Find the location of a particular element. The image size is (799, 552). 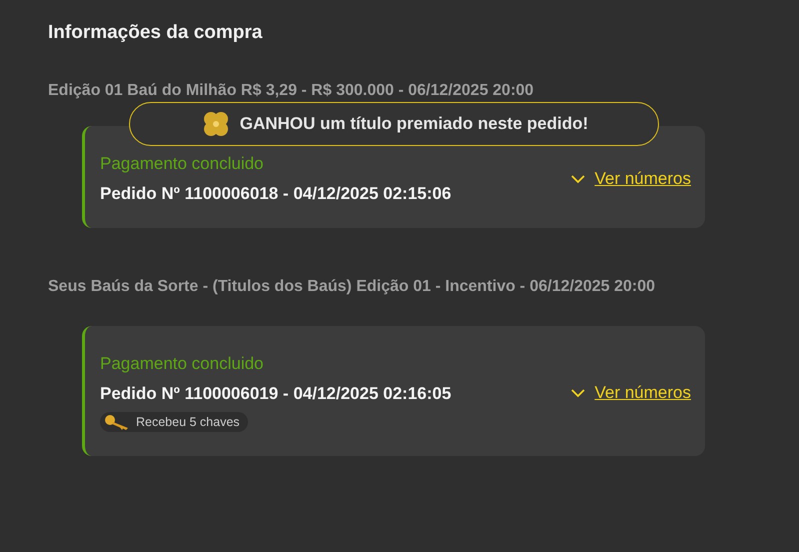

page-title: Informações da compra is located at coordinates (156, 33).